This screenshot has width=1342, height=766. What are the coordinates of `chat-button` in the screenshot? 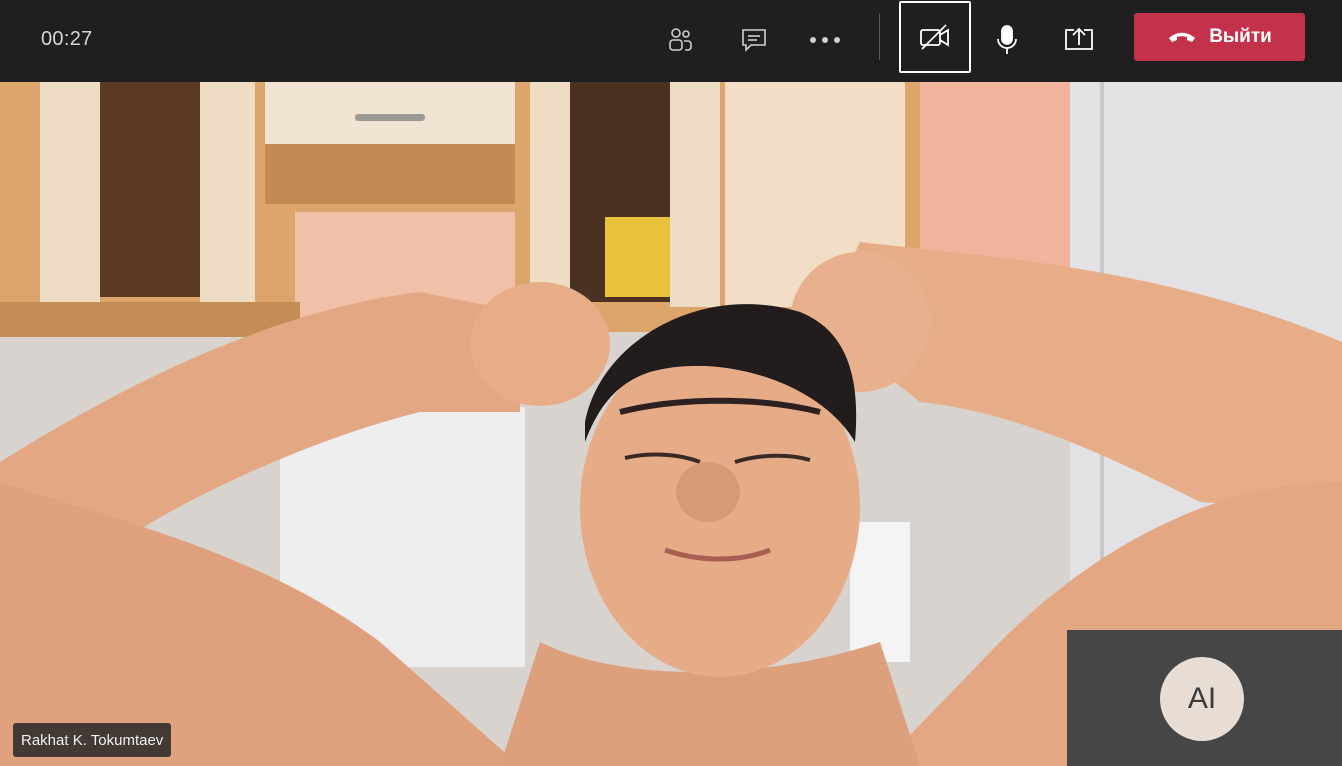 It's located at (754, 40).